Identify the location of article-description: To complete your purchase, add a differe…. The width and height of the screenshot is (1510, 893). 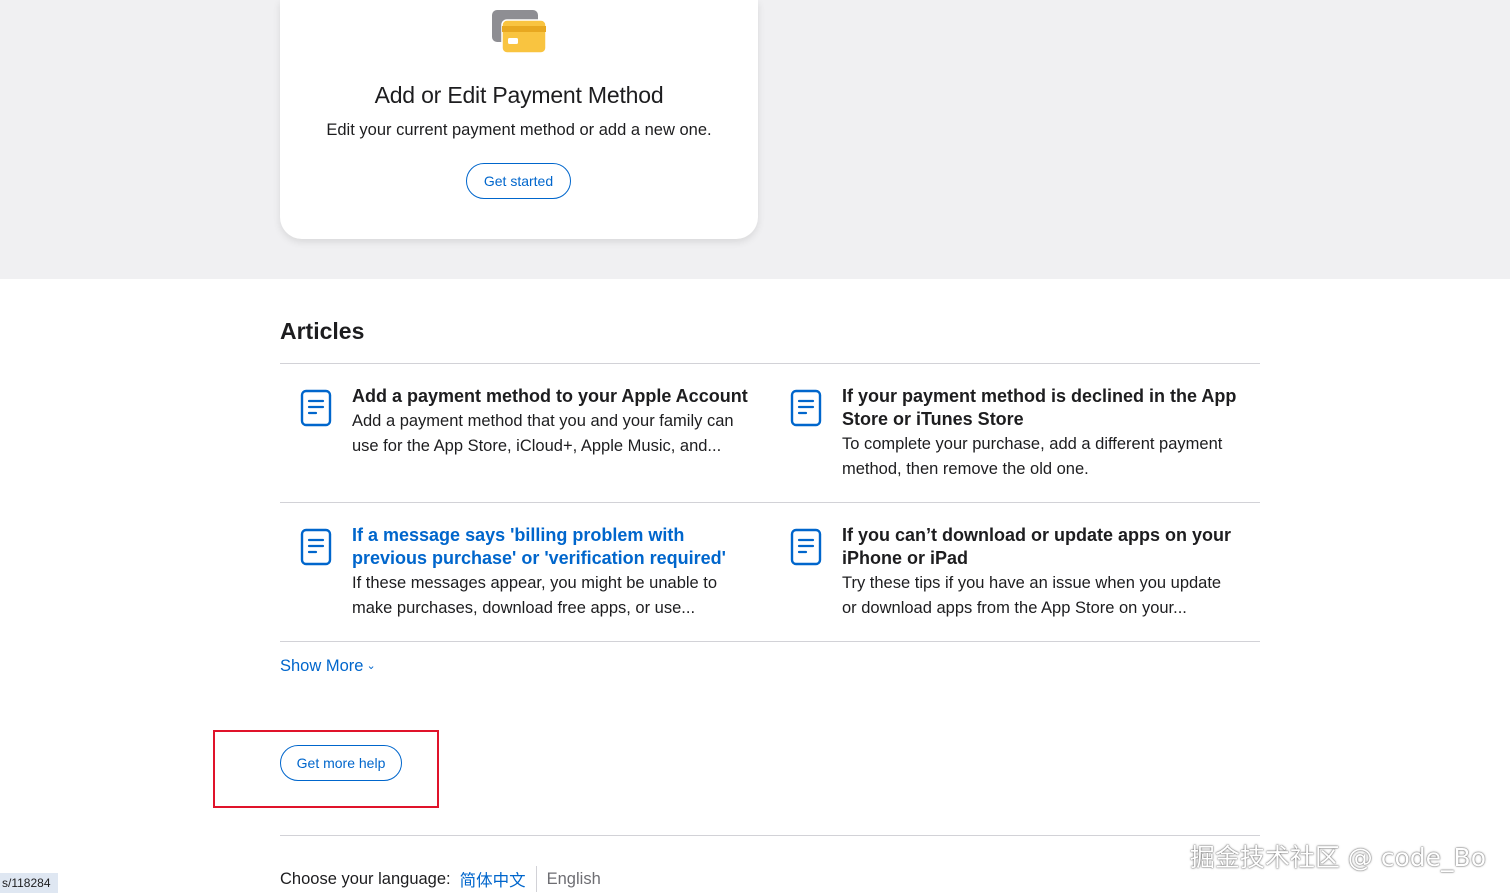
(1032, 444).